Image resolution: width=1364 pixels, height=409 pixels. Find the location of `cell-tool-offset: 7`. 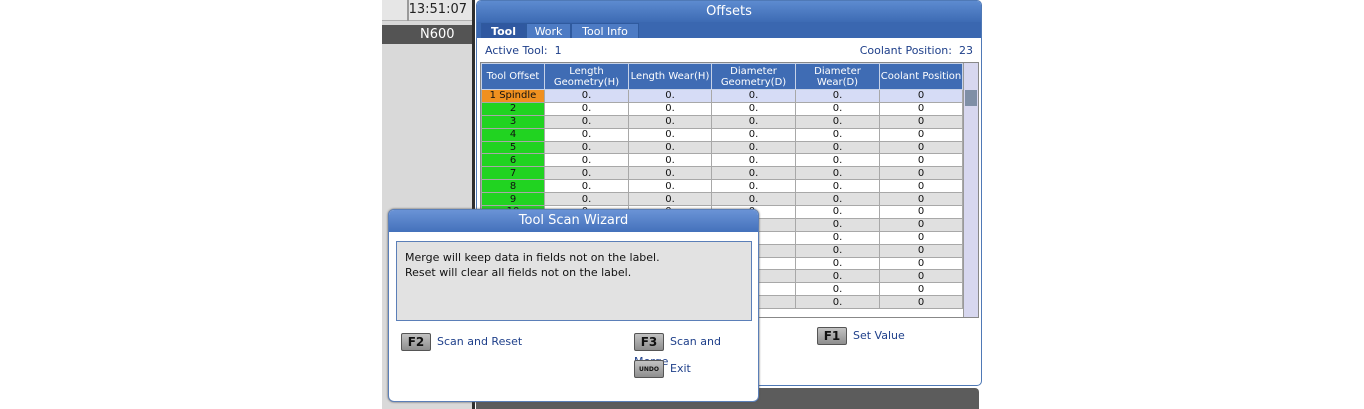

cell-tool-offset: 7 is located at coordinates (513, 173).